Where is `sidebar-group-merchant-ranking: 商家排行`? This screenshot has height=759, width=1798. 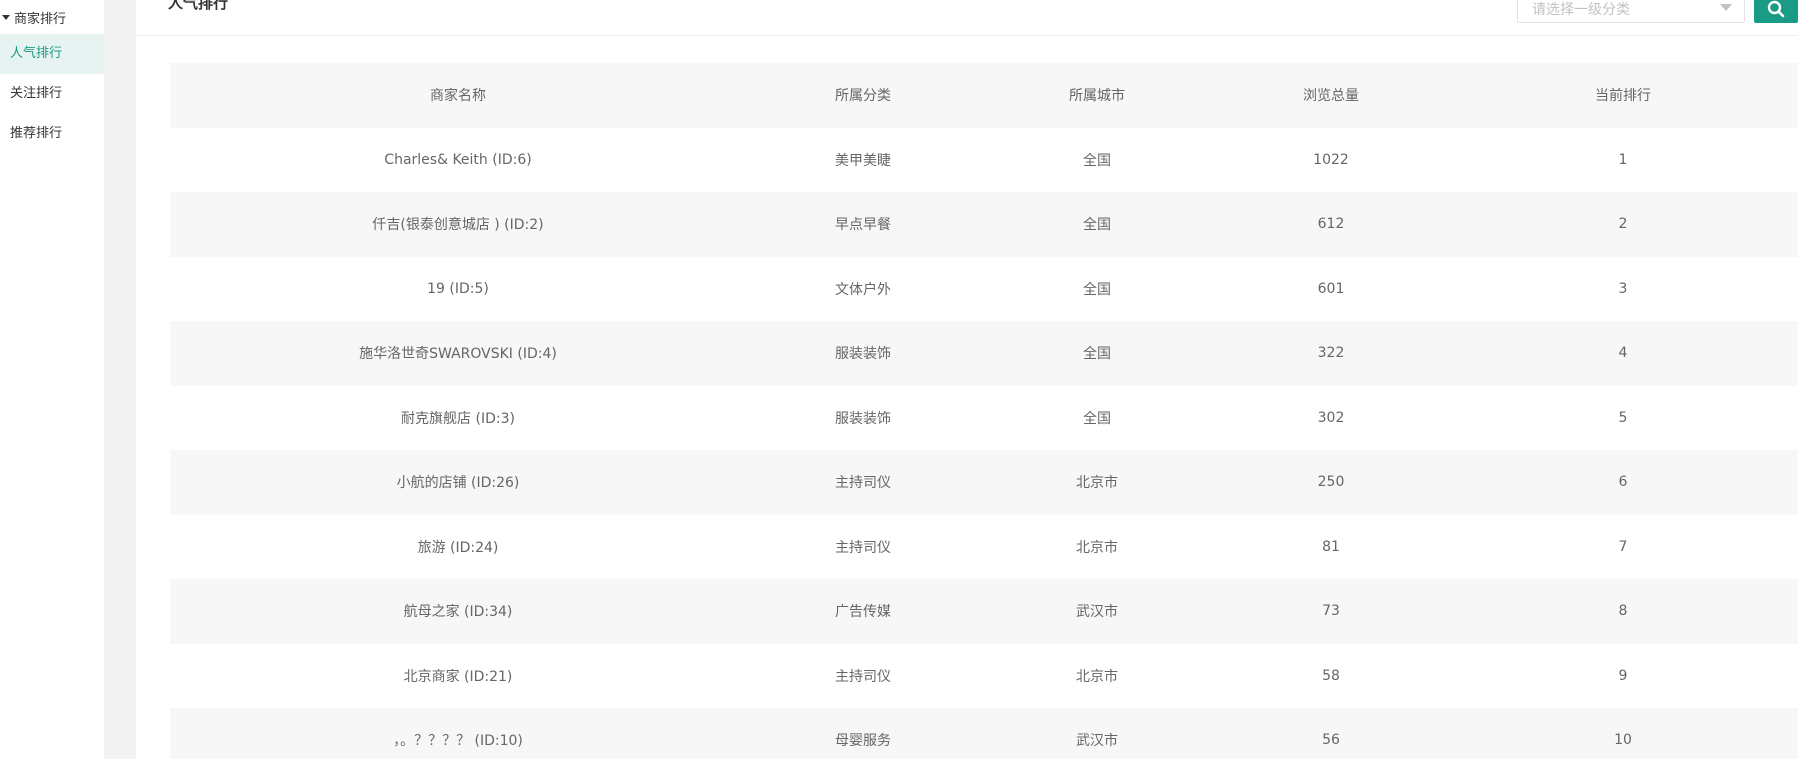 sidebar-group-merchant-ranking: 商家排行 is located at coordinates (52, 17).